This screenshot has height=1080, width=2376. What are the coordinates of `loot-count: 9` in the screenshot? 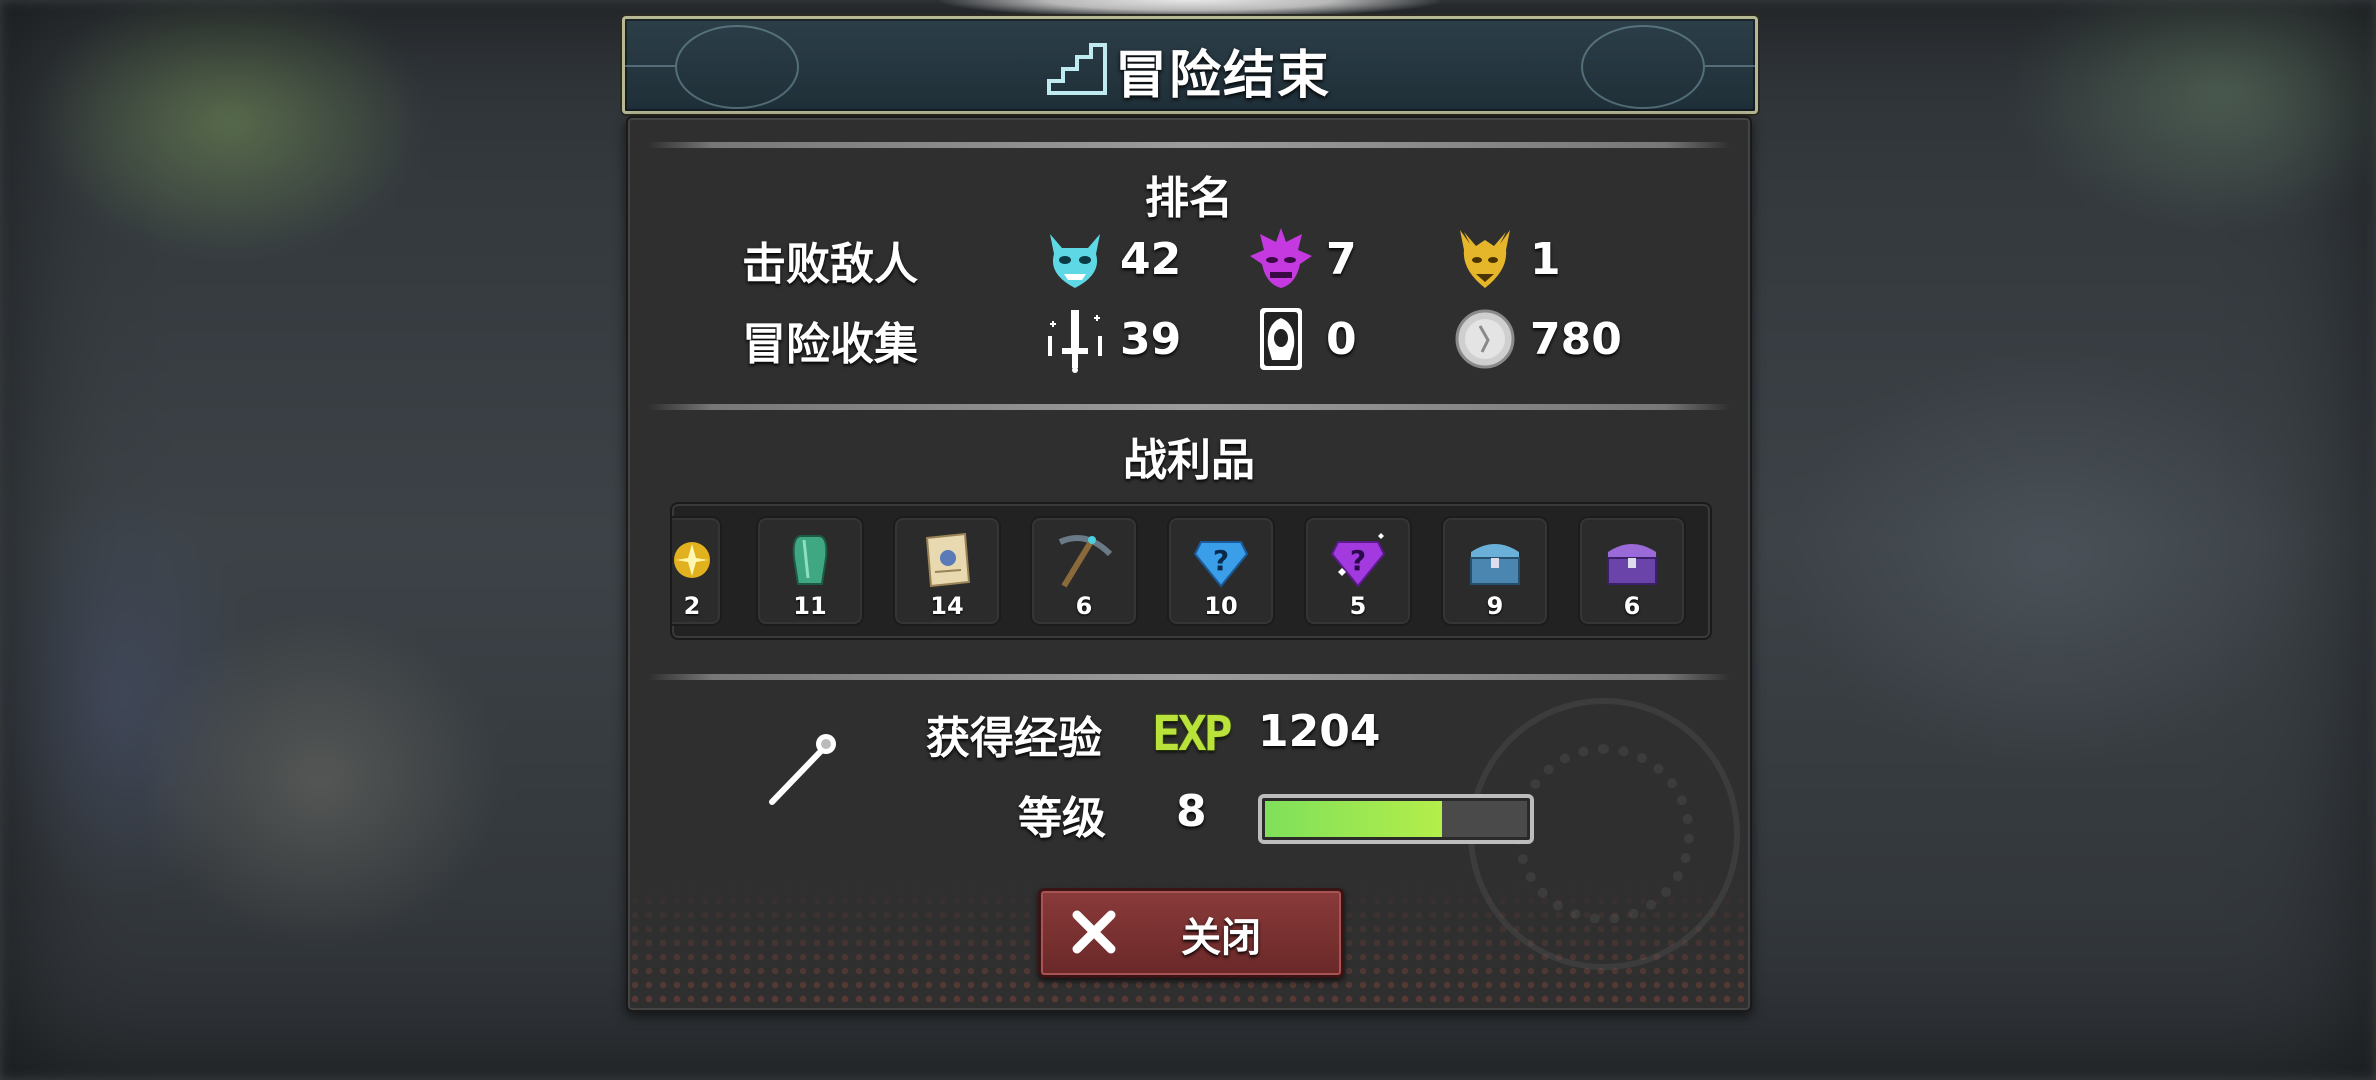 It's located at (1495, 606).